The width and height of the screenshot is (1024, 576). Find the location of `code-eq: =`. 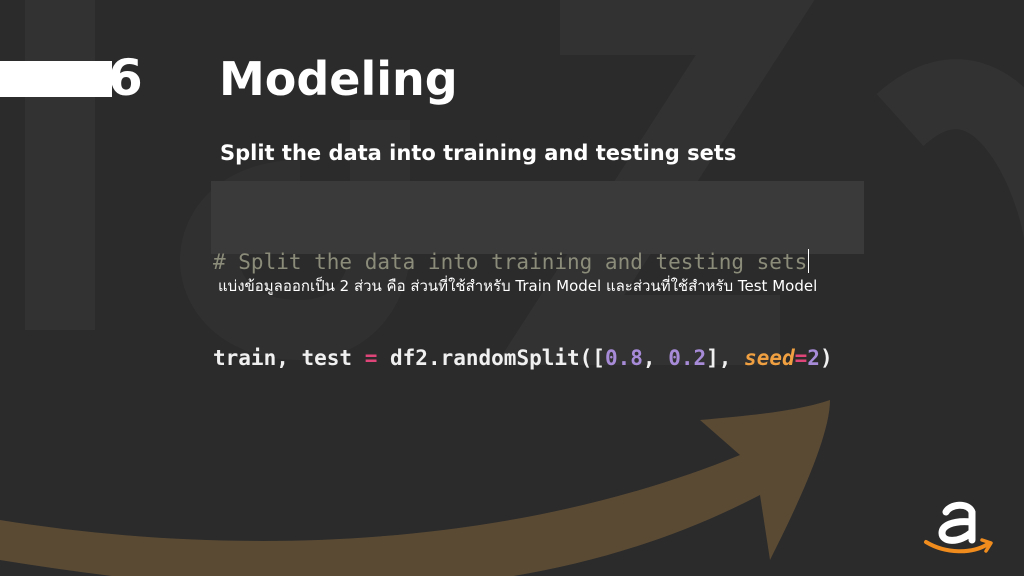

code-eq: = is located at coordinates (801, 358).